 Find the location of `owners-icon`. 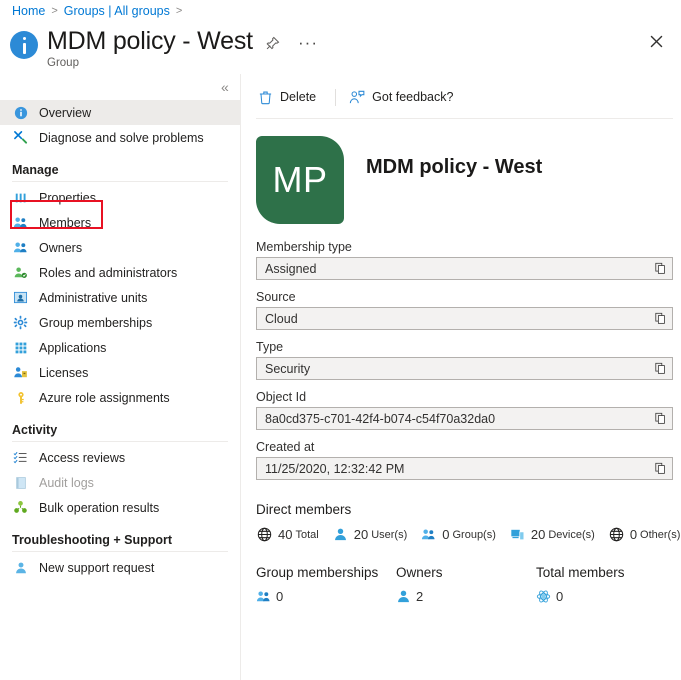

owners-icon is located at coordinates (20, 247).